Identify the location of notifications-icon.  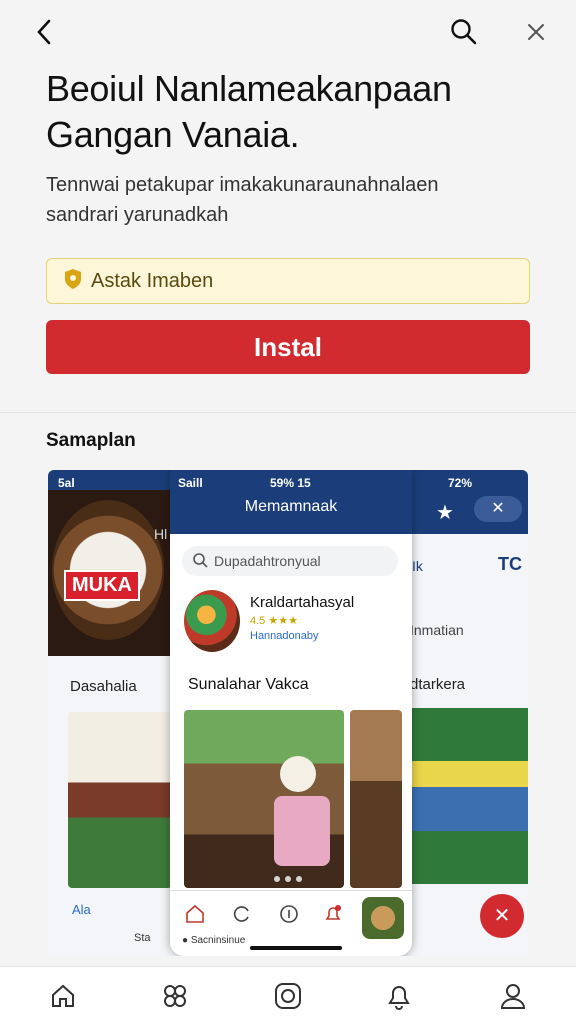
(399, 996).